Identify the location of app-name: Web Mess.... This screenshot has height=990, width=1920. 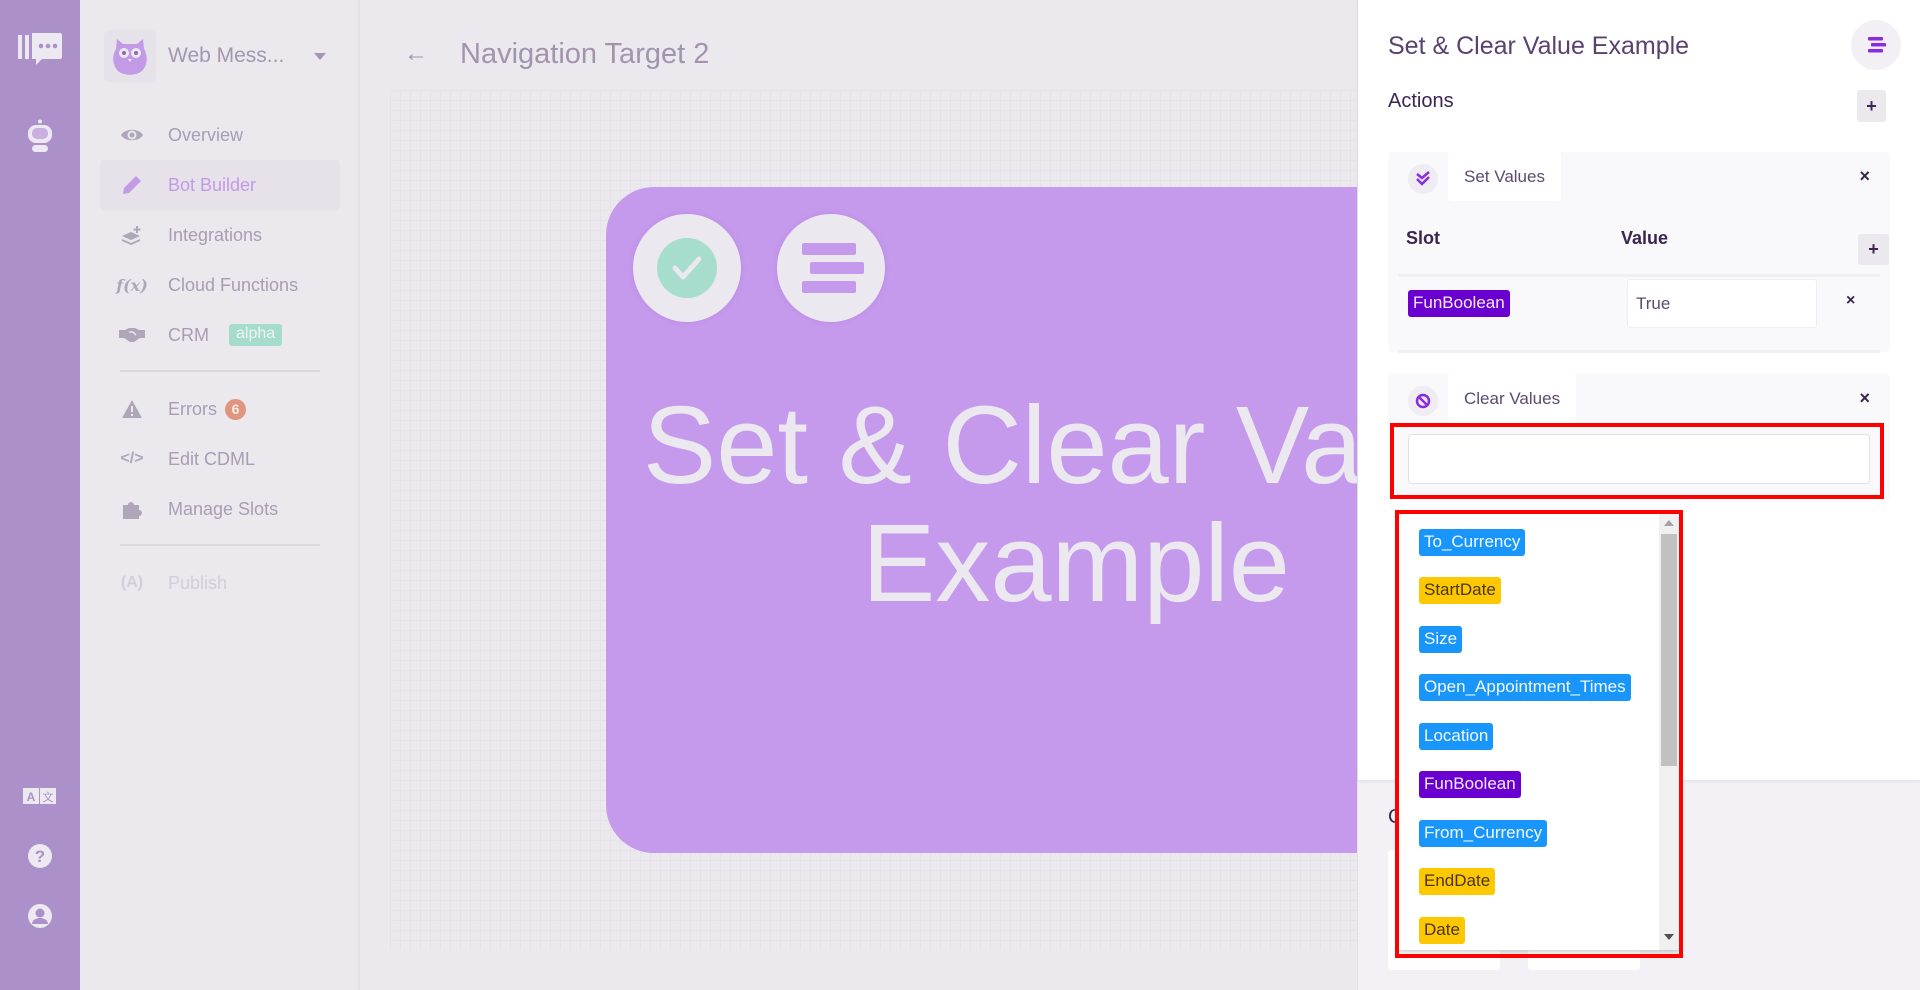
(226, 55).